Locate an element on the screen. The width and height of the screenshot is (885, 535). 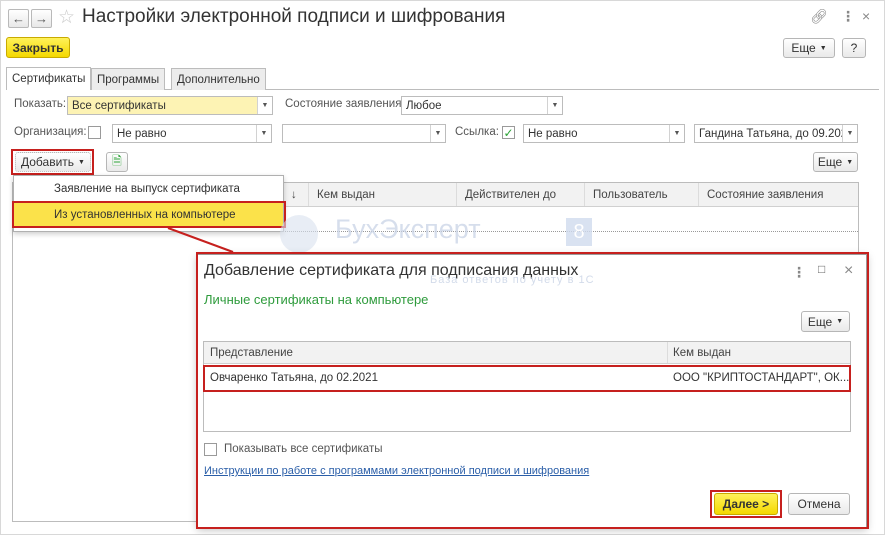
dialog-table-header: Представление Кем выдан is located at coordinates (527, 353).